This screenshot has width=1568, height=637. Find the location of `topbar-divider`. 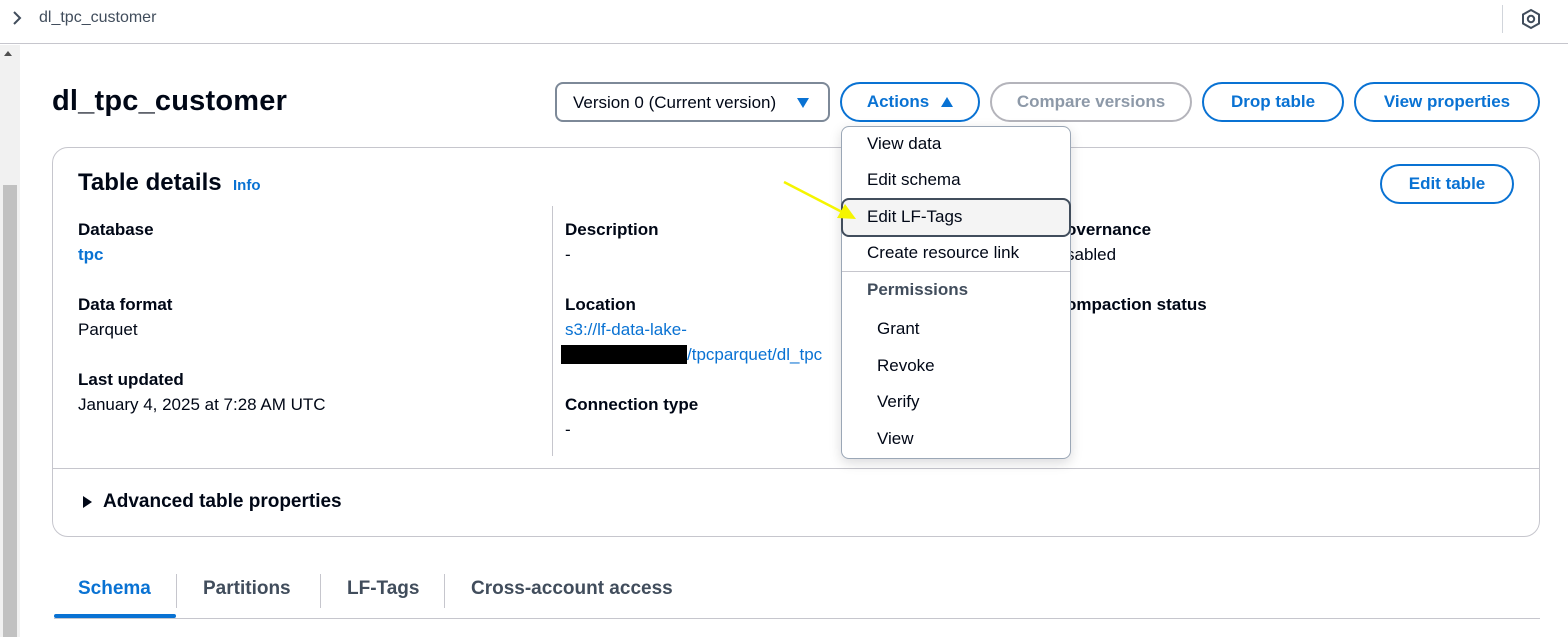

topbar-divider is located at coordinates (1502, 19).